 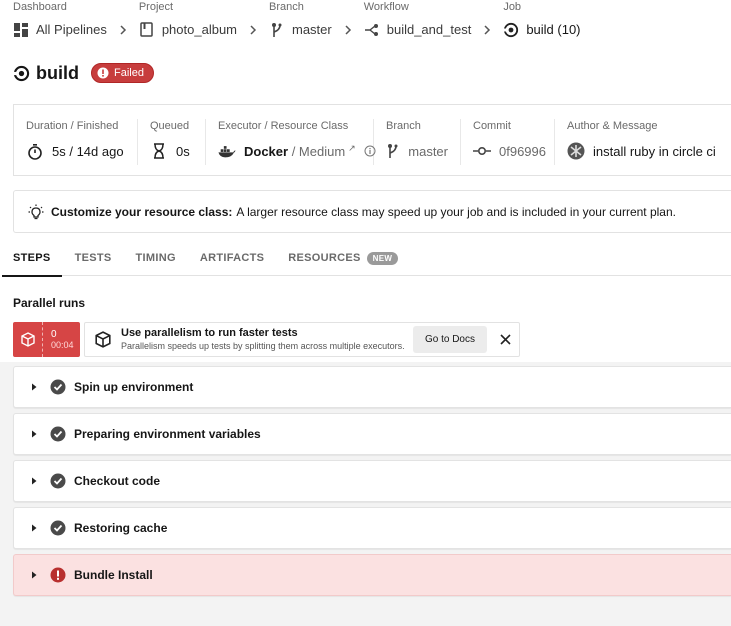 I want to click on step-row: Spin up environment, so click(x=372, y=387).